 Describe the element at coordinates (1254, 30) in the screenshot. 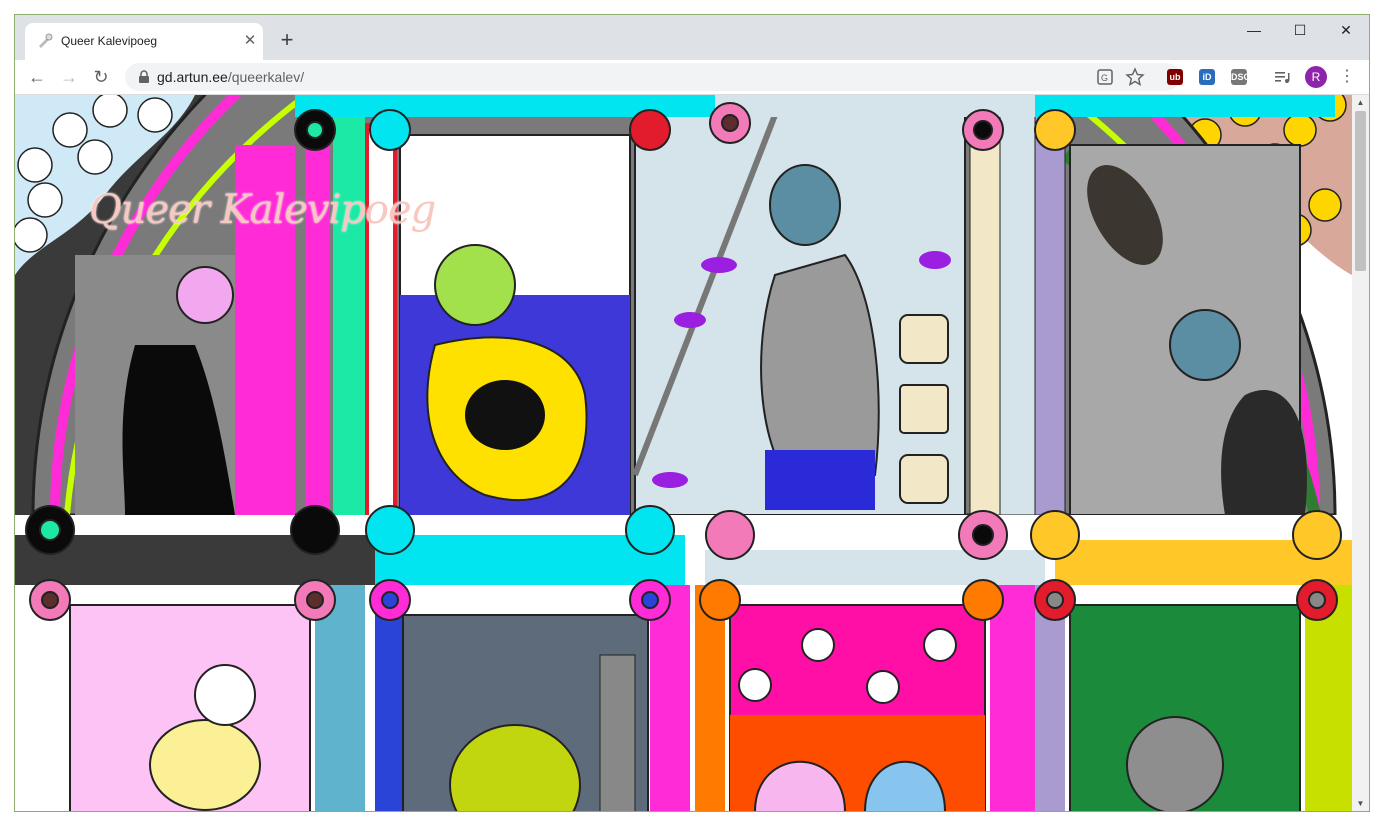

I see `minimize-button: —` at that location.